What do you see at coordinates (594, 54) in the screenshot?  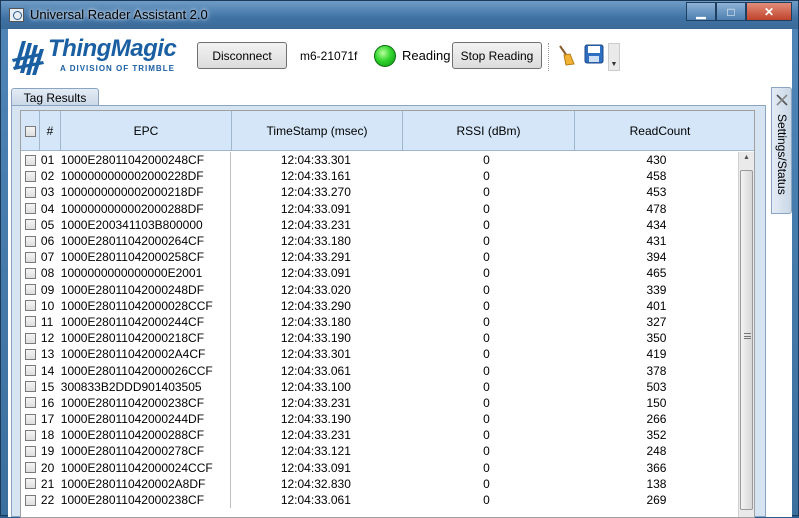 I see `save-icon` at bounding box center [594, 54].